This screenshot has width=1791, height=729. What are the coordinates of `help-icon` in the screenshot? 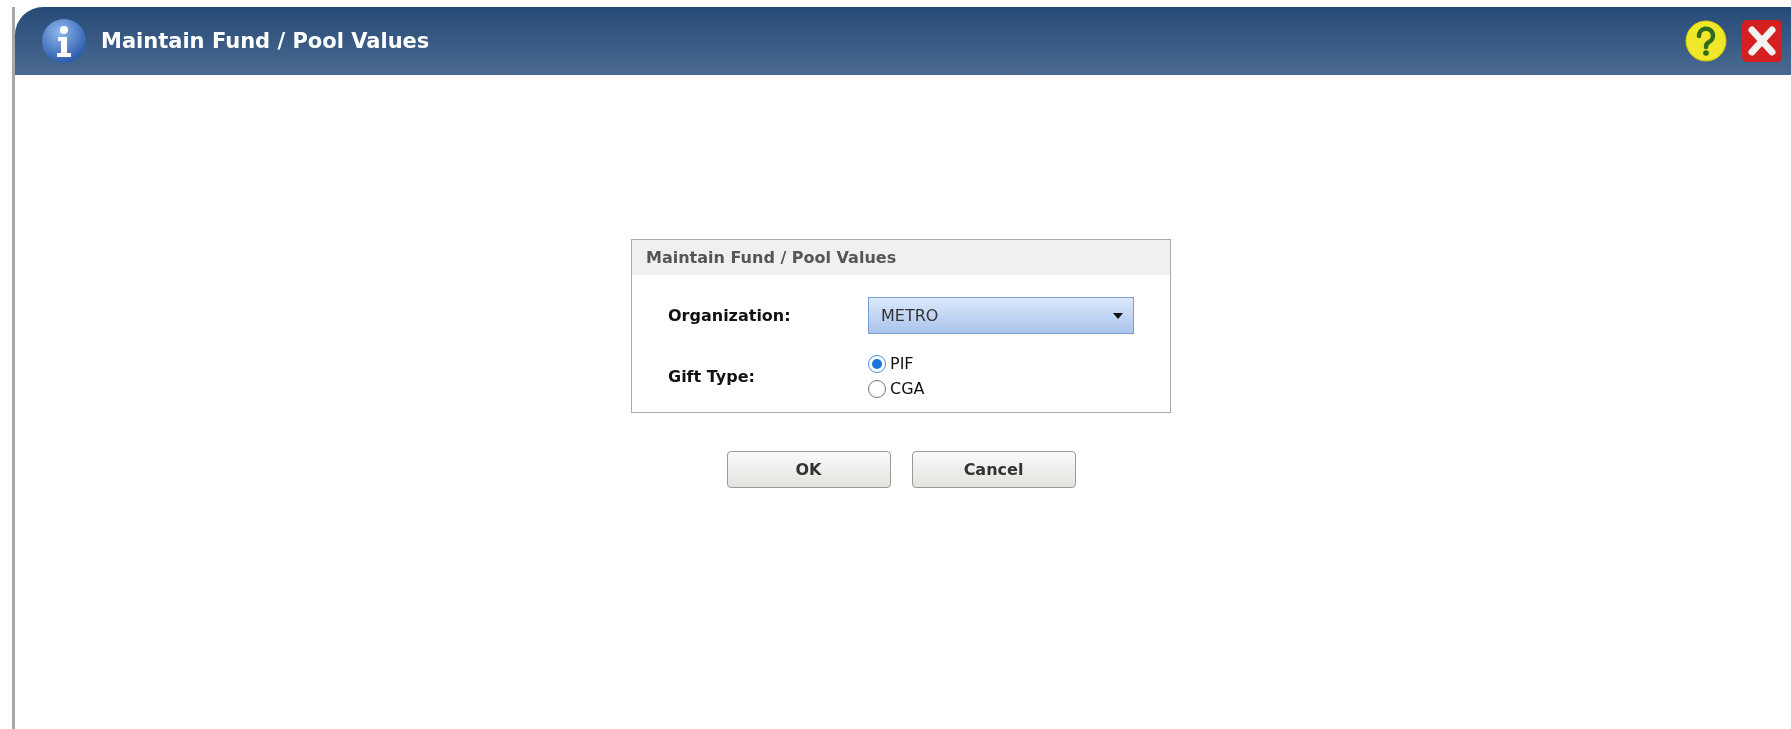 It's located at (1706, 41).